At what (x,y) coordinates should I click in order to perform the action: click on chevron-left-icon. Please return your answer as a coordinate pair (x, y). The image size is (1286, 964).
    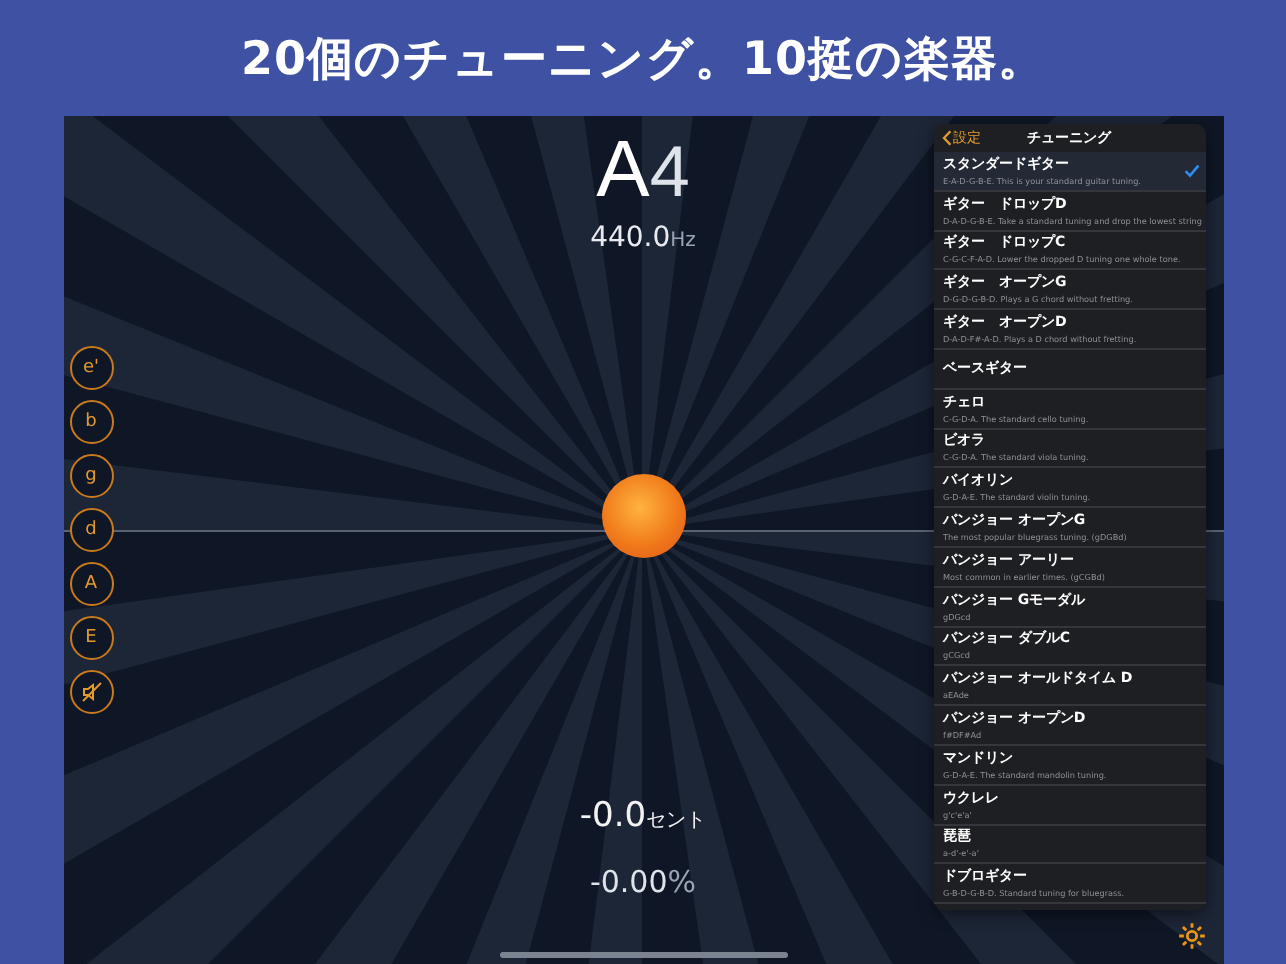
    Looking at the image, I should click on (946, 138).